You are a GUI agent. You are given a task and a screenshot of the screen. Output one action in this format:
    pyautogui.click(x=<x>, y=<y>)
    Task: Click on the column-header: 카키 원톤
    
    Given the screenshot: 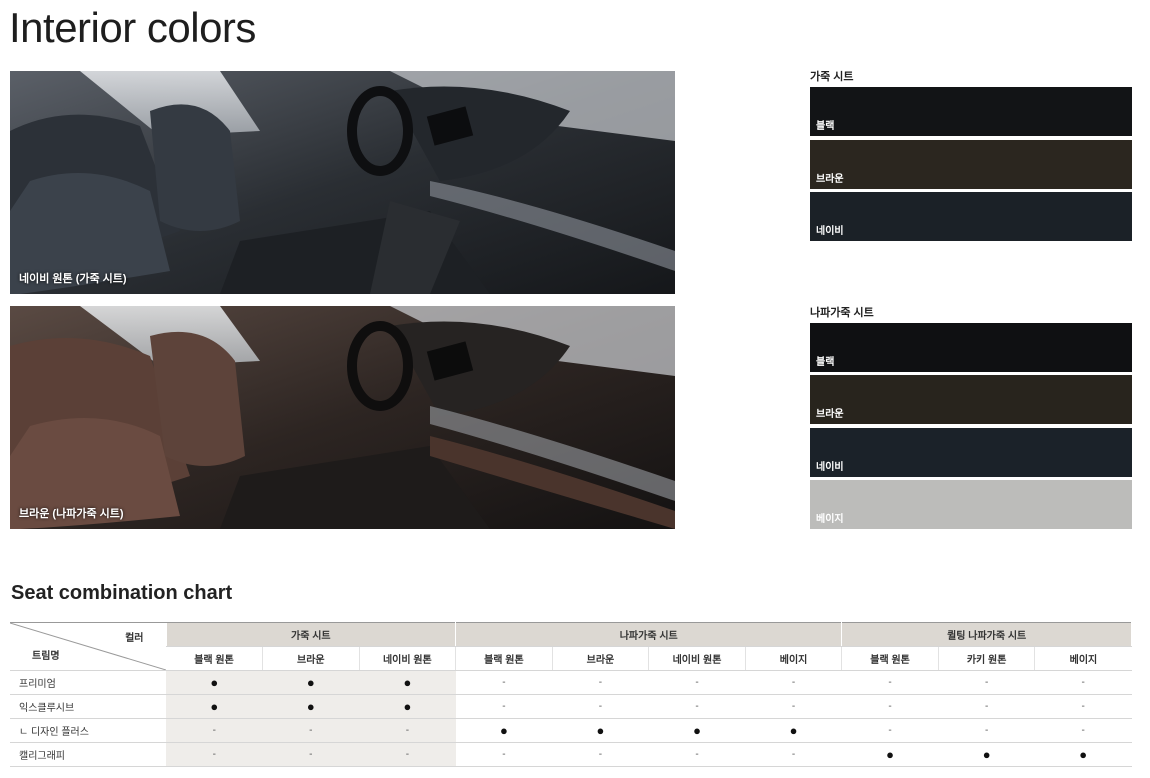 What is the action you would take?
    pyautogui.click(x=986, y=658)
    